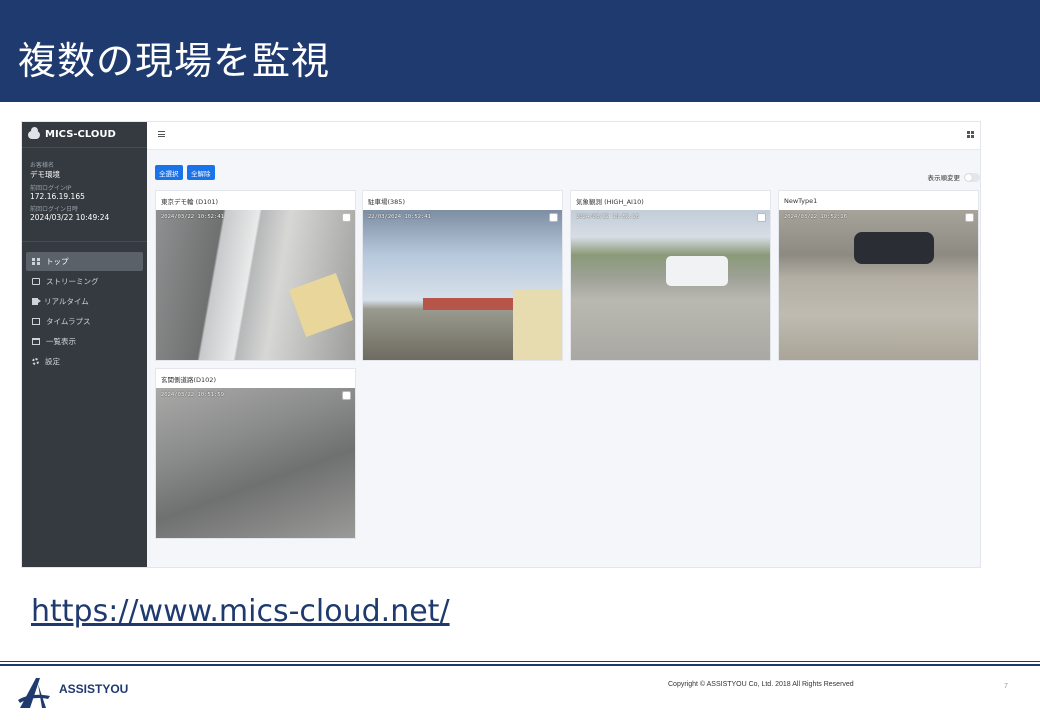  I want to click on sidebar-item-label: タイムラプス, so click(68, 321).